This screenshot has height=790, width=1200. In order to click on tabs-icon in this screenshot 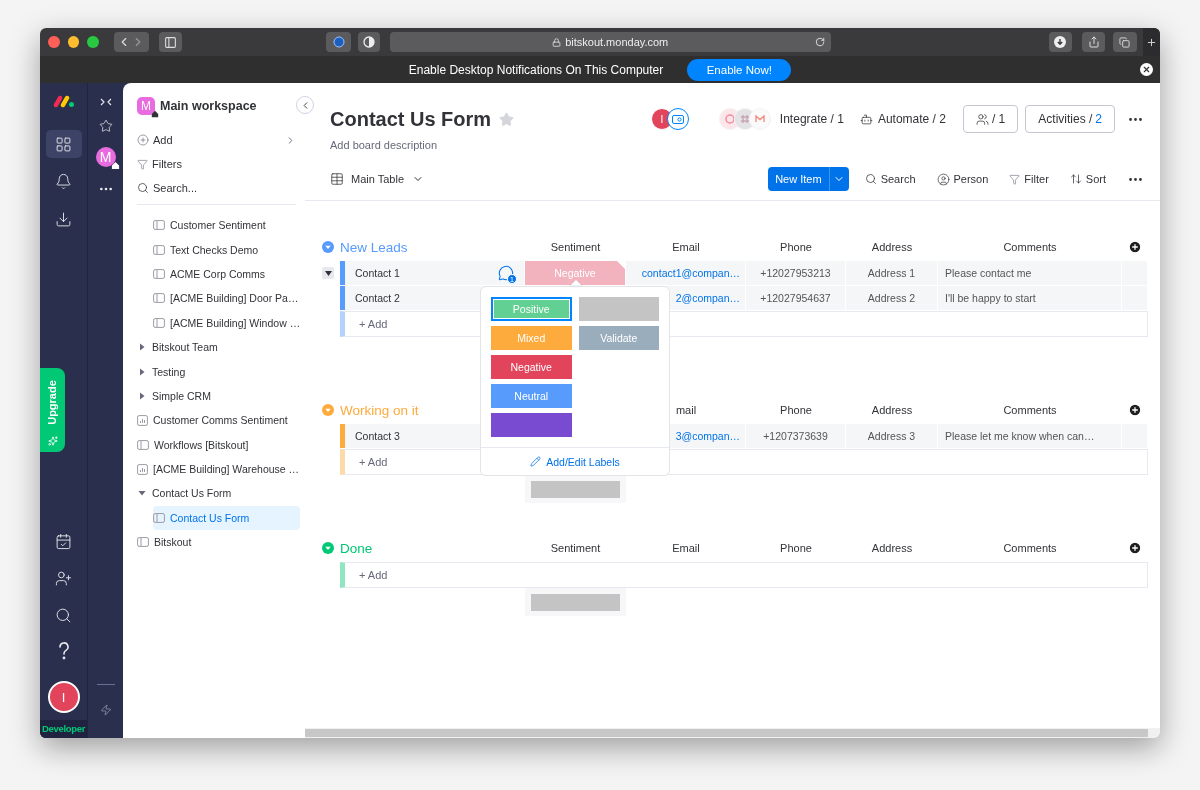, I will do `click(1125, 42)`.